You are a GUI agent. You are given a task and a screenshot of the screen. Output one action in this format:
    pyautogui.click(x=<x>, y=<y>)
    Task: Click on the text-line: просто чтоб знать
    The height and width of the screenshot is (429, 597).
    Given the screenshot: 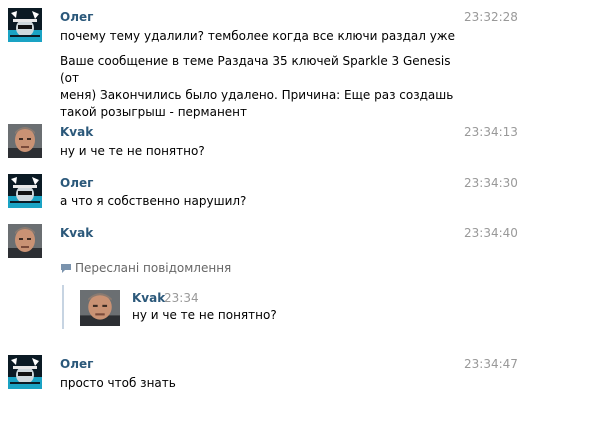 What is the action you would take?
    pyautogui.click(x=118, y=383)
    